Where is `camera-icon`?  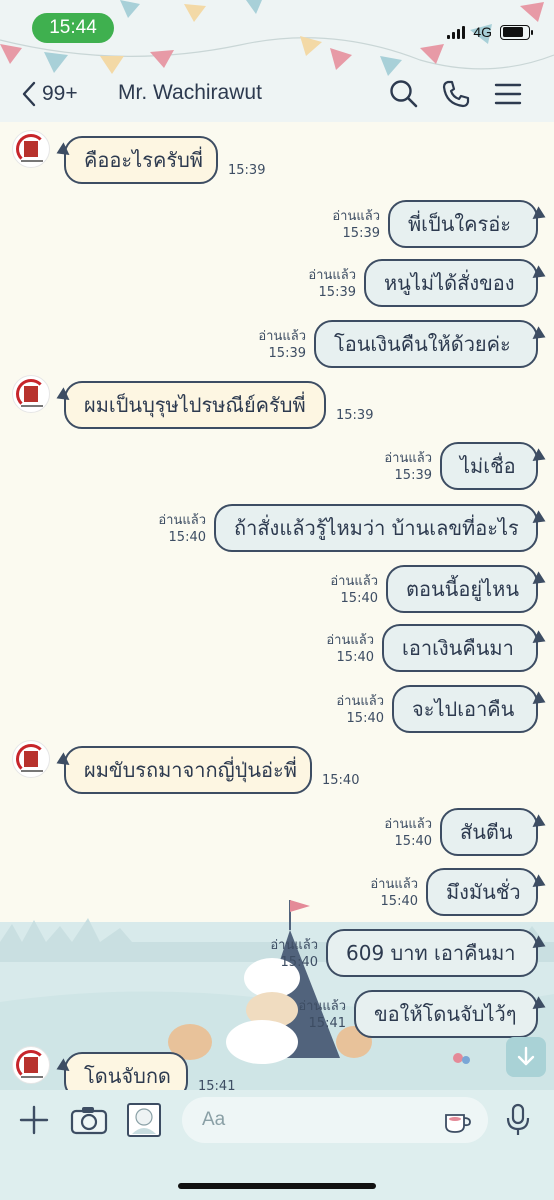 camera-icon is located at coordinates (89, 1121).